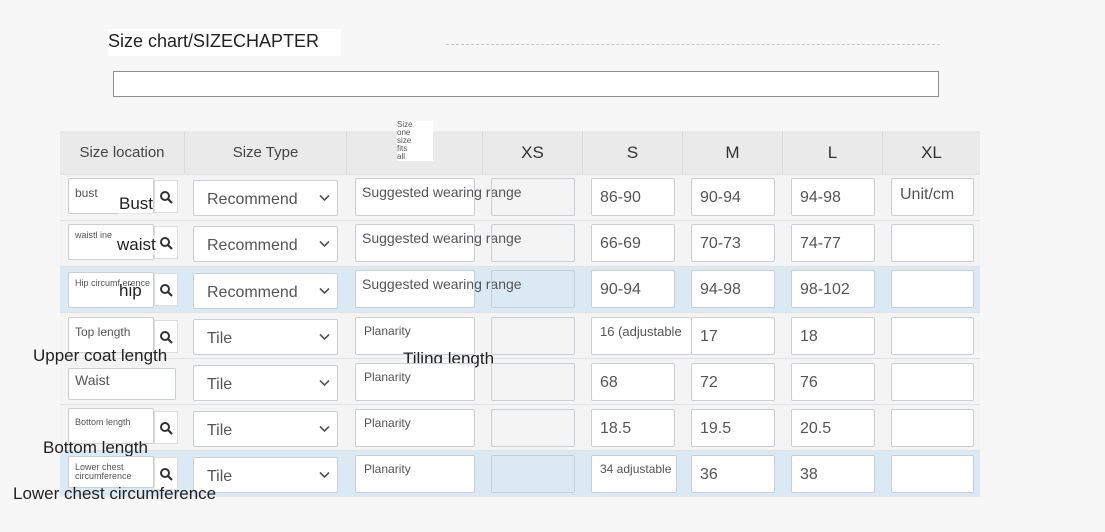  What do you see at coordinates (415, 141) in the screenshot?
I see `header-one-size-label: Size one size fits all` at bounding box center [415, 141].